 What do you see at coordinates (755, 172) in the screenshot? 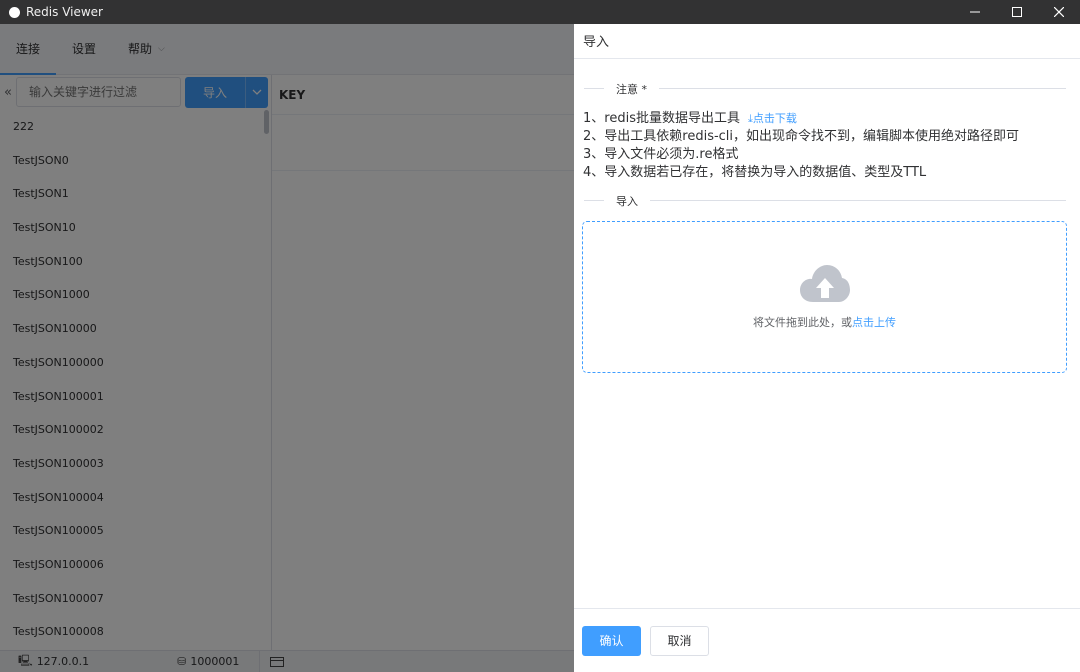
I see `note-4: 4、导入数据若已存在，将替换为导入的数据值、类型及TTL` at bounding box center [755, 172].